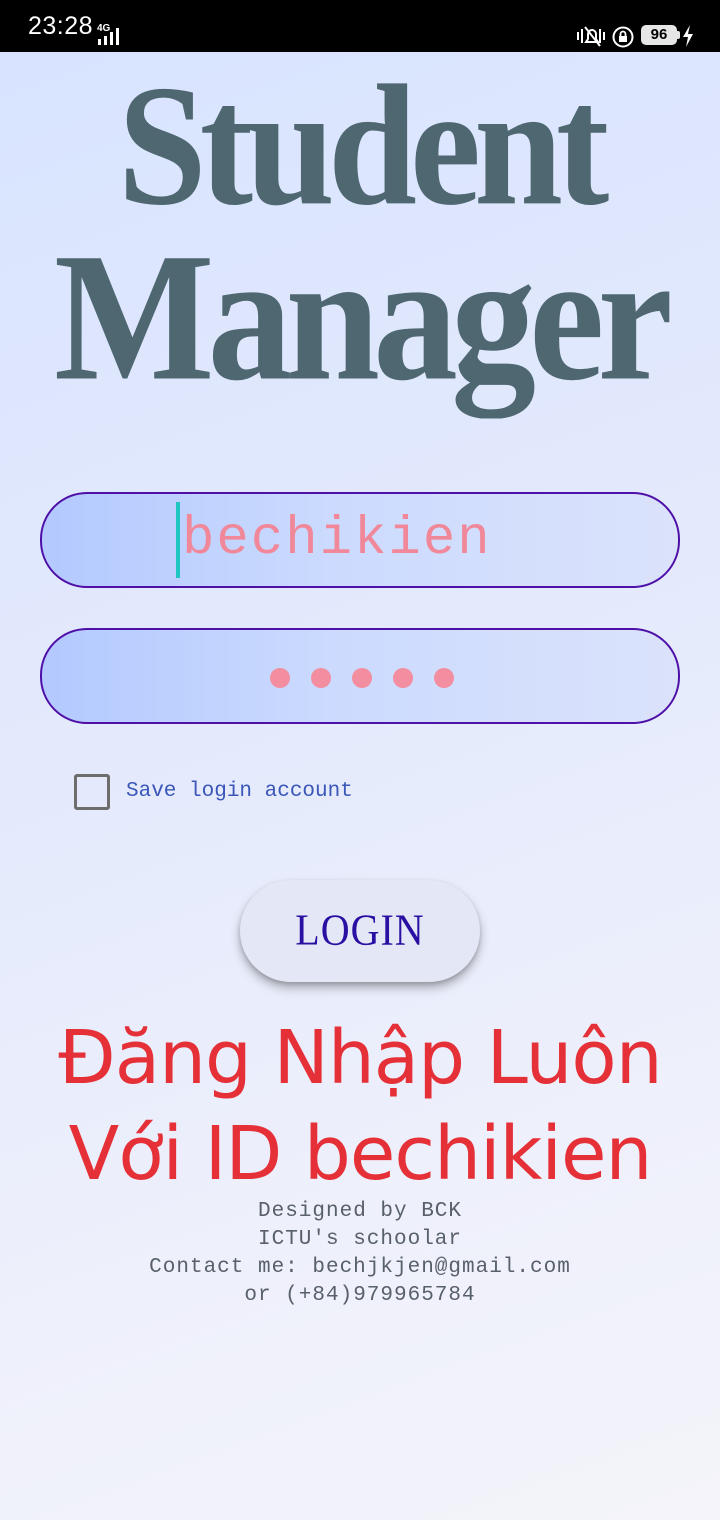 Image resolution: width=720 pixels, height=1520 pixels. I want to click on caption-line1: Đăng Nhập Luôn, so click(360, 1058).